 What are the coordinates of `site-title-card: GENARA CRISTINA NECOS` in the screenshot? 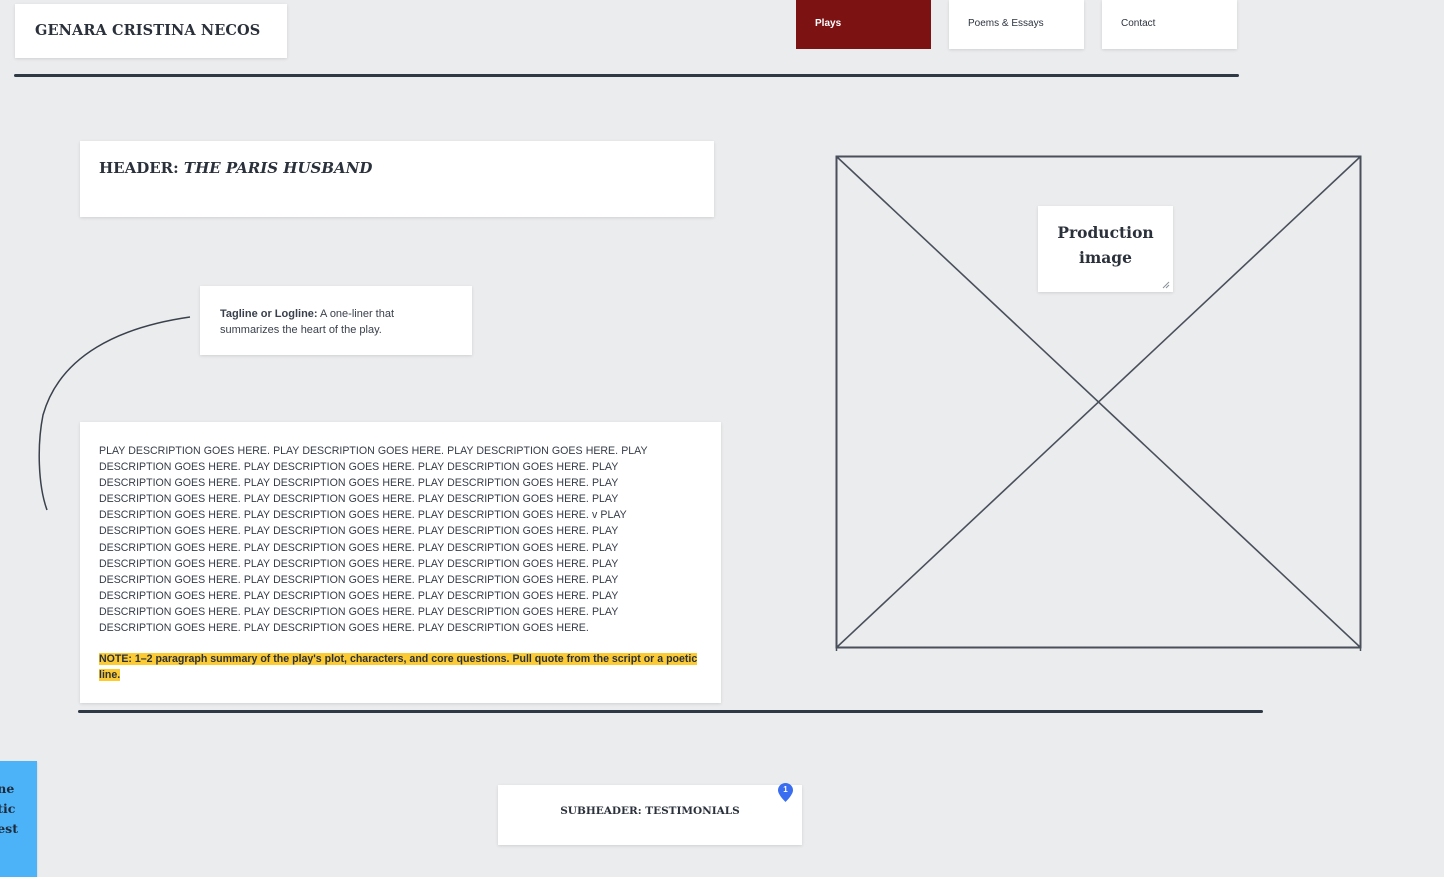 It's located at (151, 31).